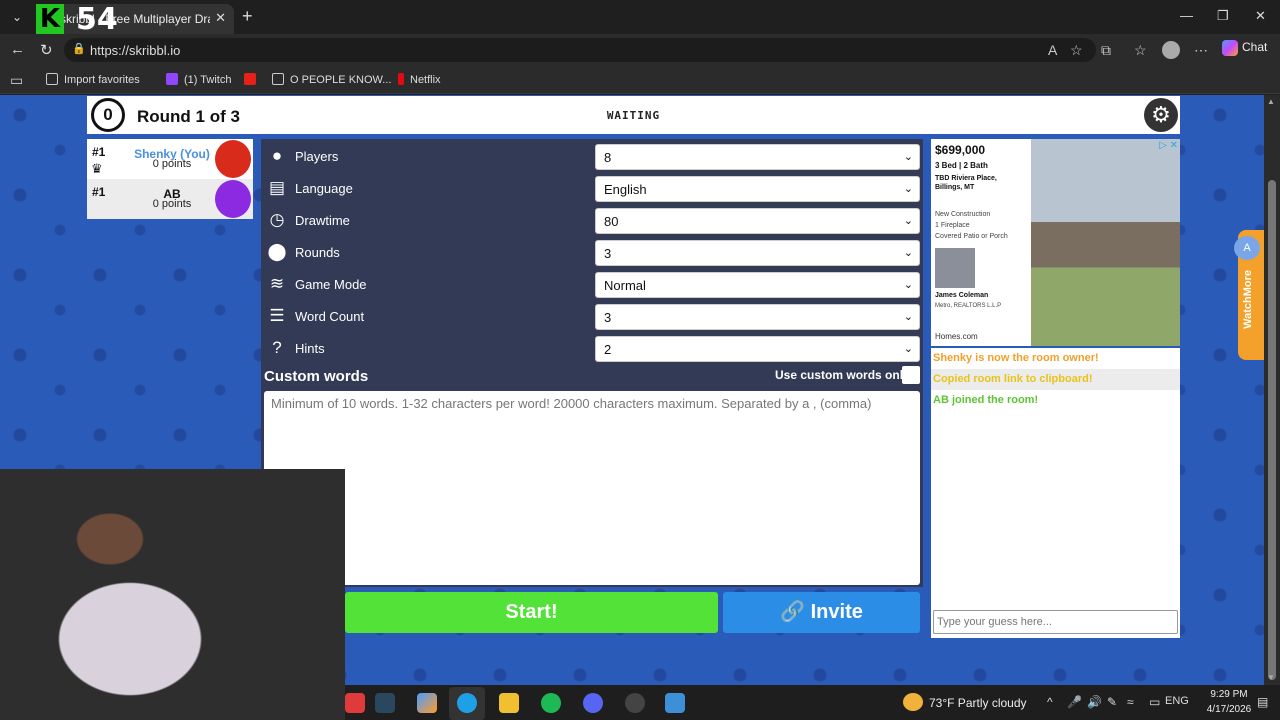 The height and width of the screenshot is (720, 1280). I want to click on extensions-icon: ⧉, so click(1106, 50).